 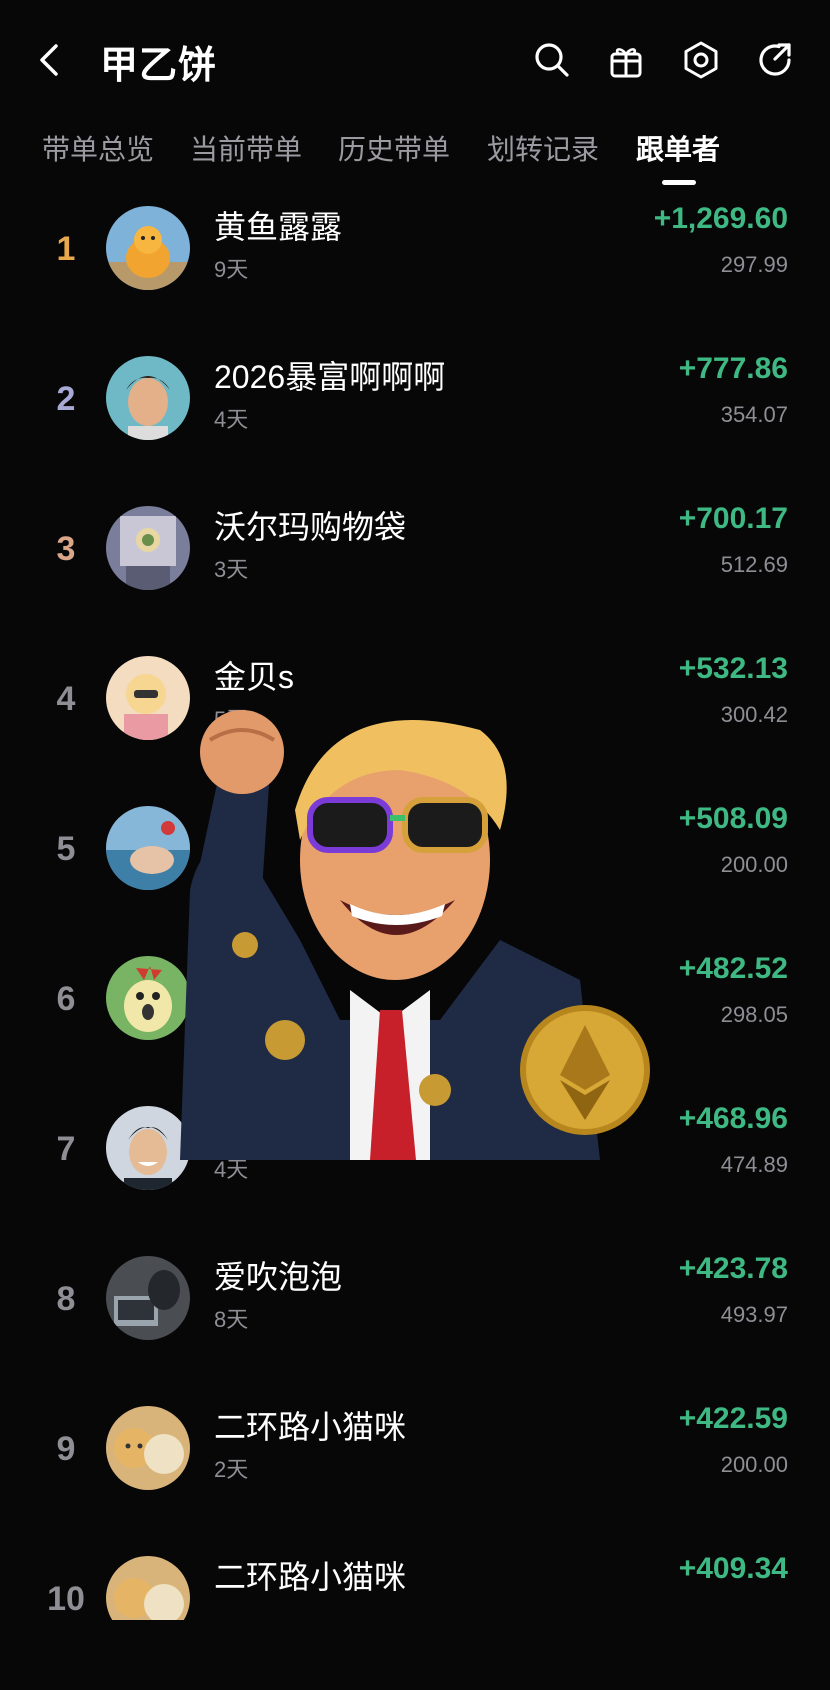 What do you see at coordinates (394, 148) in the screenshot?
I see `tab-history-orders: 历史带单` at bounding box center [394, 148].